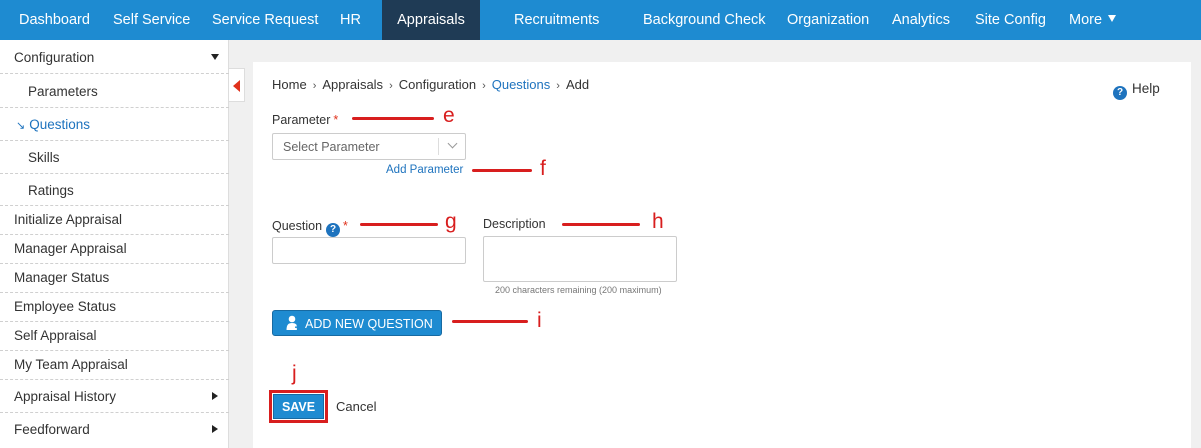  Describe the element at coordinates (424, 170) in the screenshot. I see `add-parameter-link: Add Parameter` at that location.